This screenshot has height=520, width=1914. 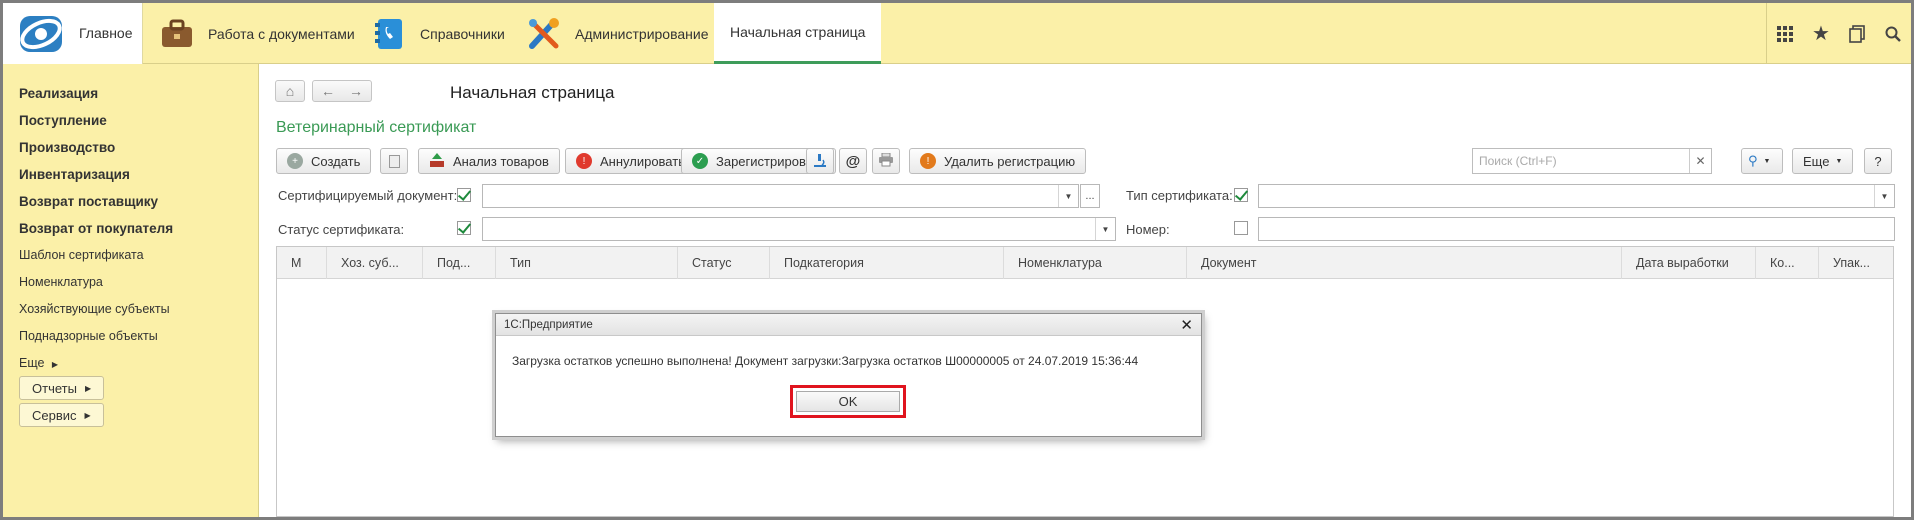 What do you see at coordinates (295, 161) in the screenshot?
I see `plus-icon: +` at bounding box center [295, 161].